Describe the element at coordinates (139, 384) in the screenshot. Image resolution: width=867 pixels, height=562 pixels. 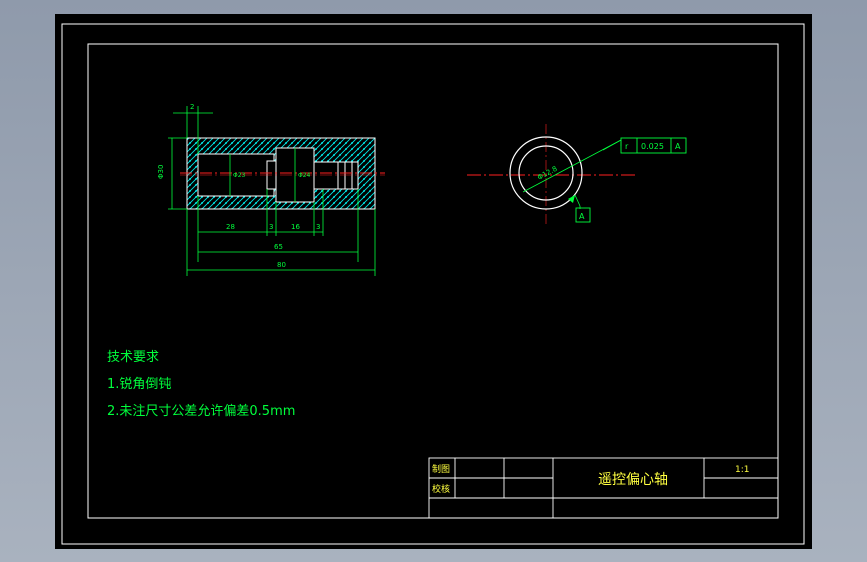
I see `note-item-1: 1.锐角倒钝` at that location.